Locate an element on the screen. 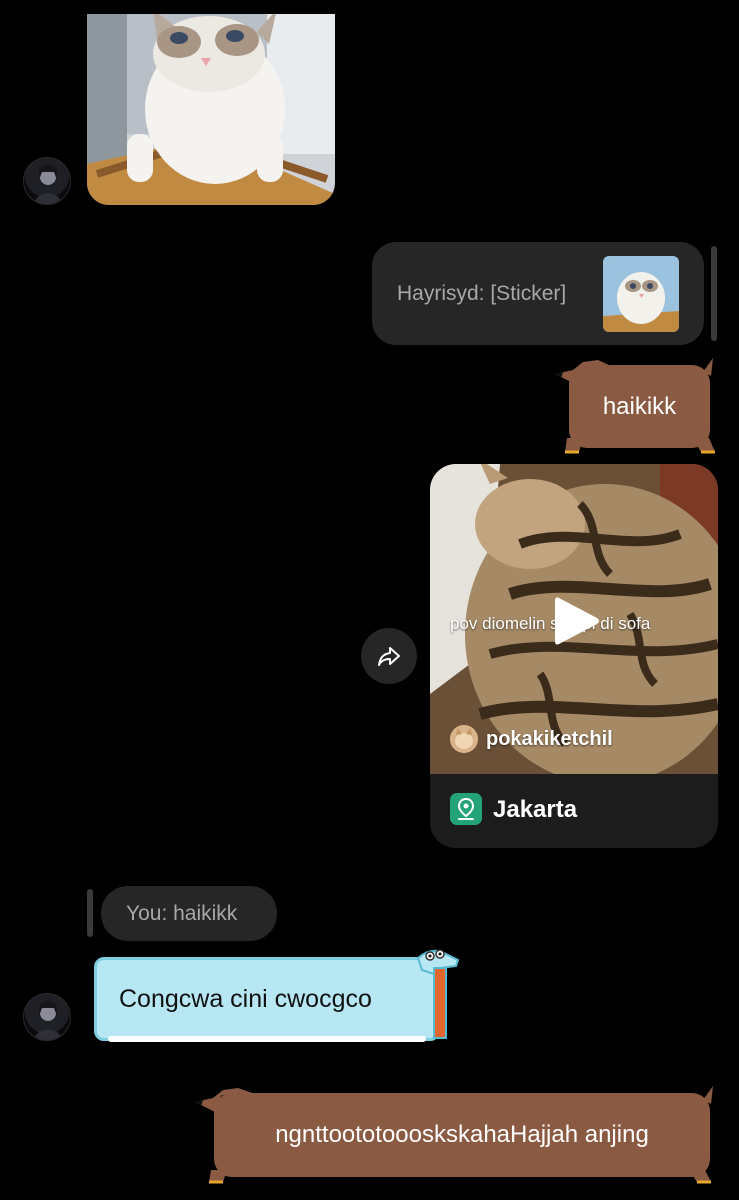  received-message-bubble: Congcwa cini cwocgco is located at coordinates (267, 999).